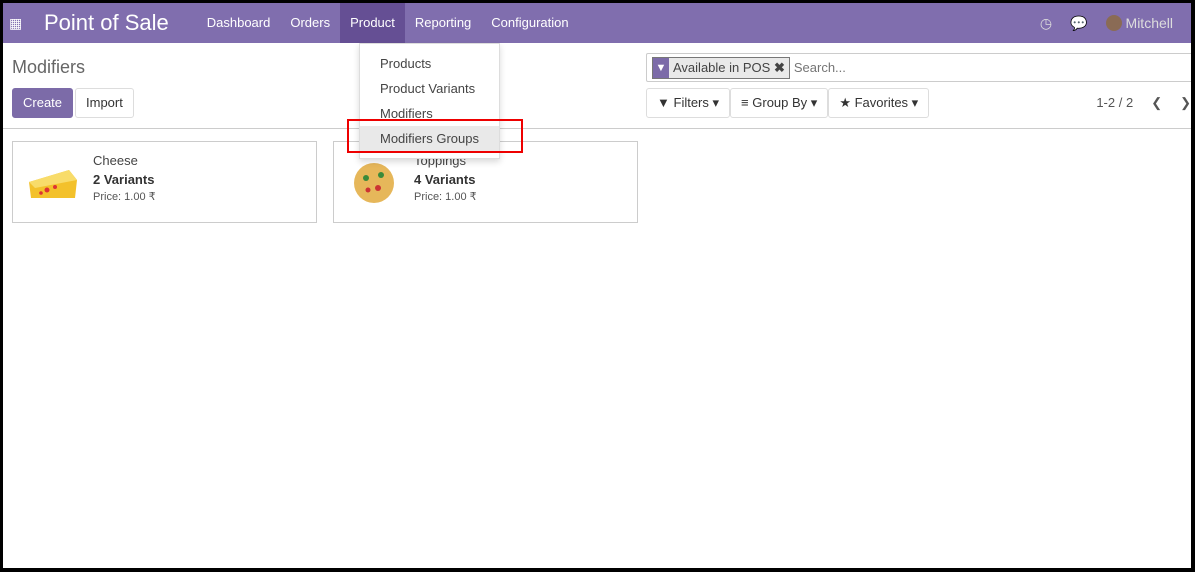  What do you see at coordinates (53, 184) in the screenshot?
I see `cheese-image` at bounding box center [53, 184].